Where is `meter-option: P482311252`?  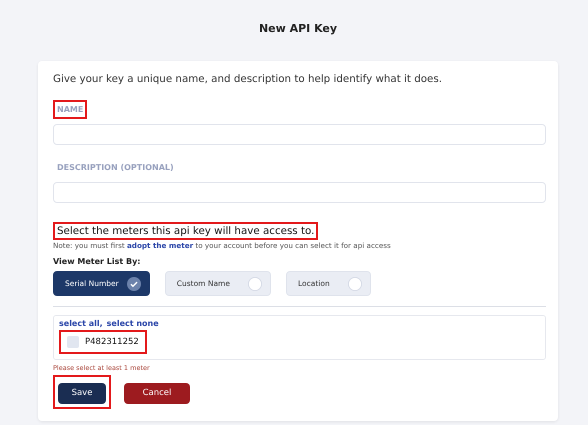 meter-option: P482311252 is located at coordinates (103, 342).